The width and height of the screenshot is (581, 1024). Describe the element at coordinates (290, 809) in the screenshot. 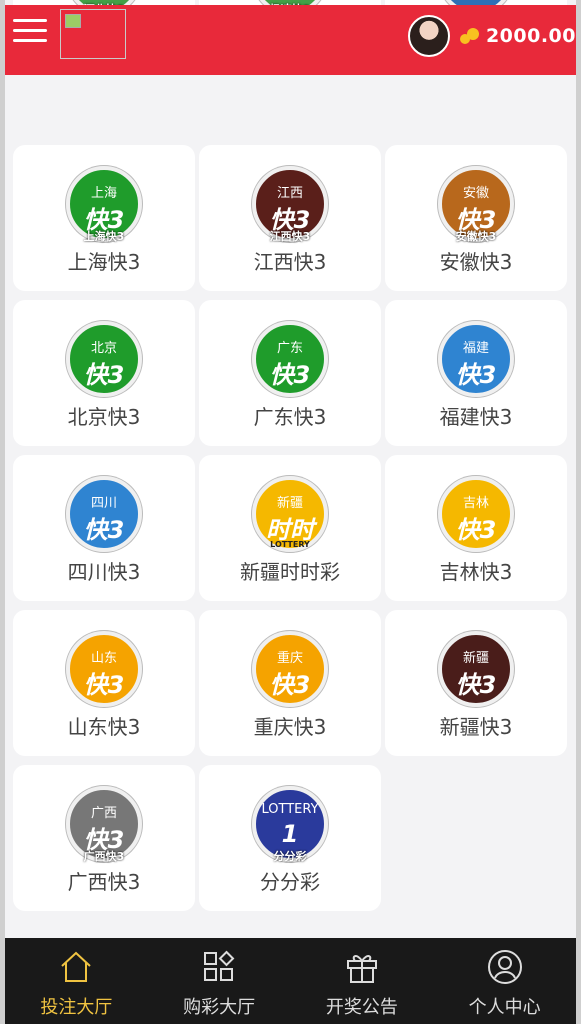

I see `logo-region-text: LOTTERY` at that location.